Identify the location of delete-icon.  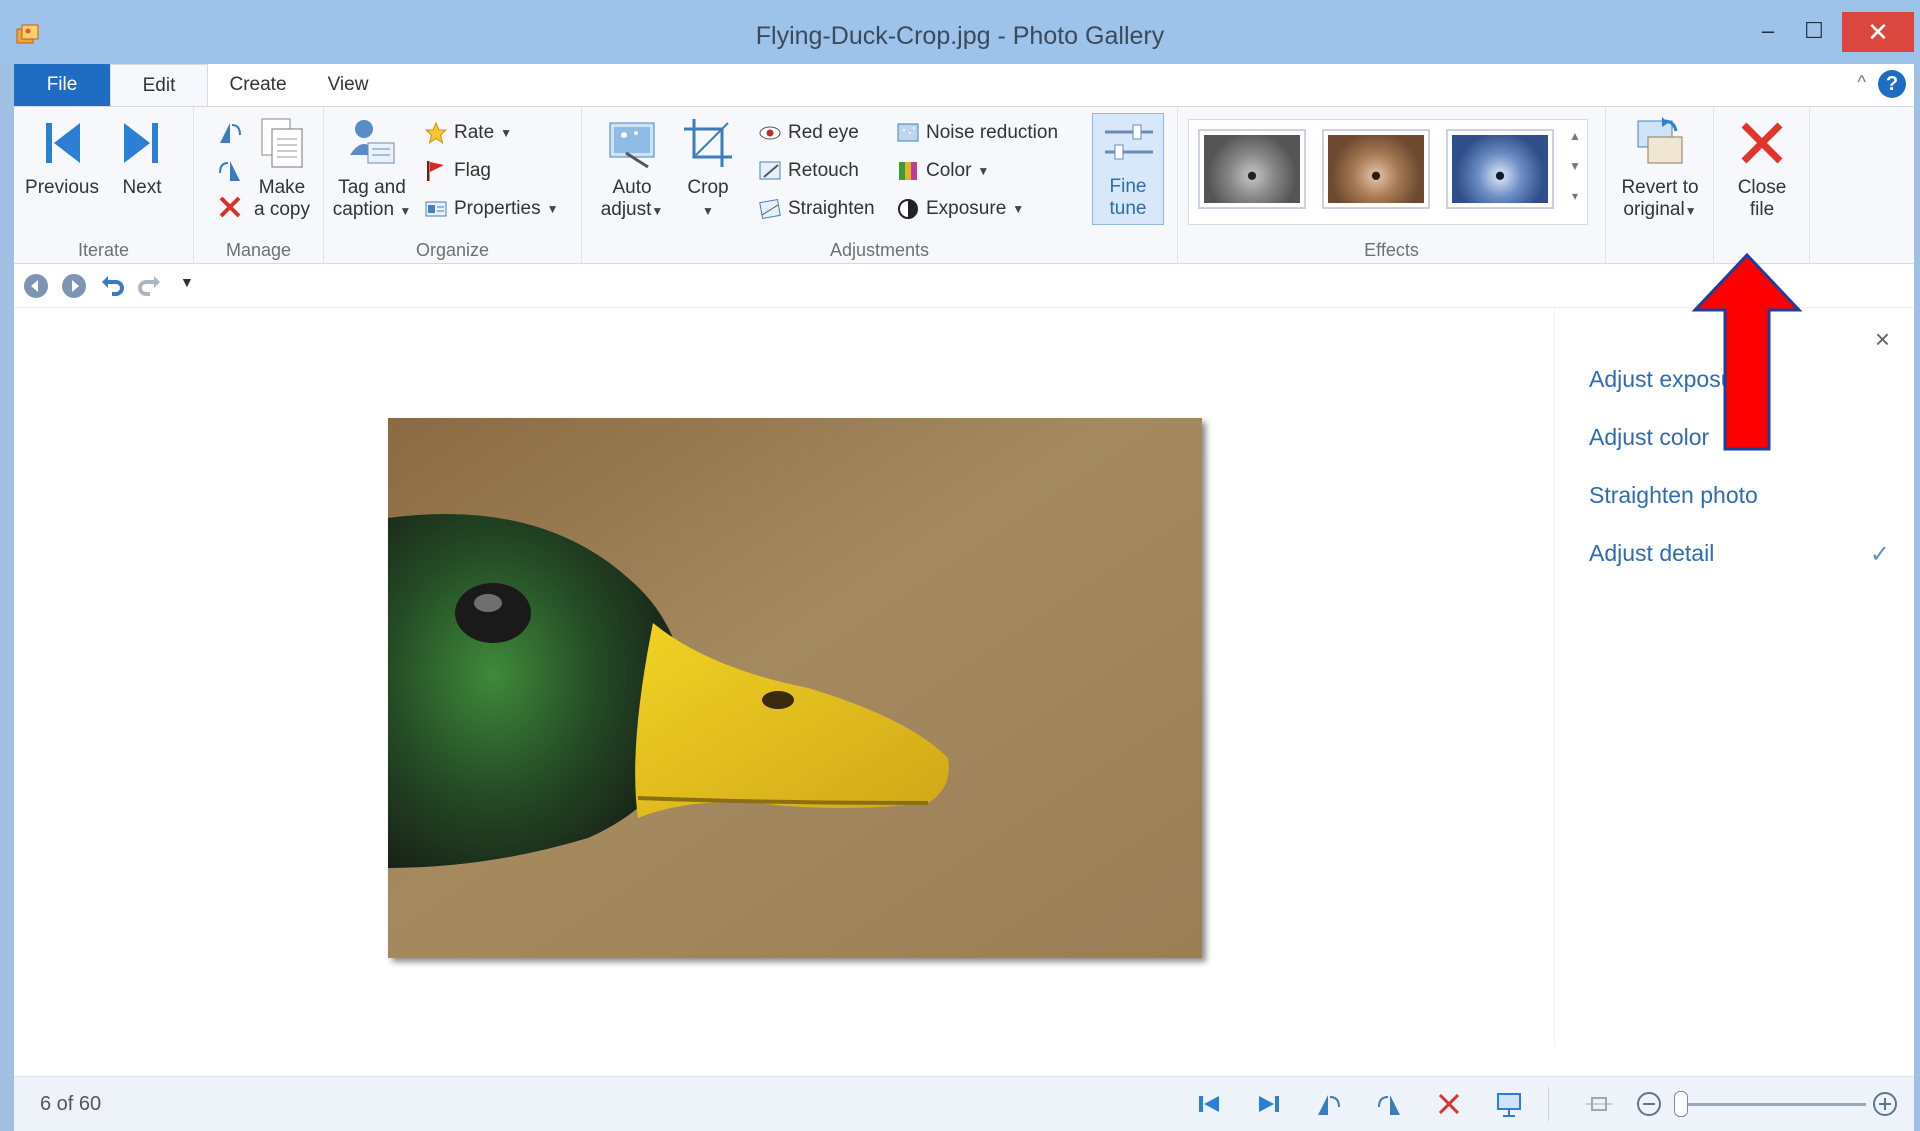
(230, 207).